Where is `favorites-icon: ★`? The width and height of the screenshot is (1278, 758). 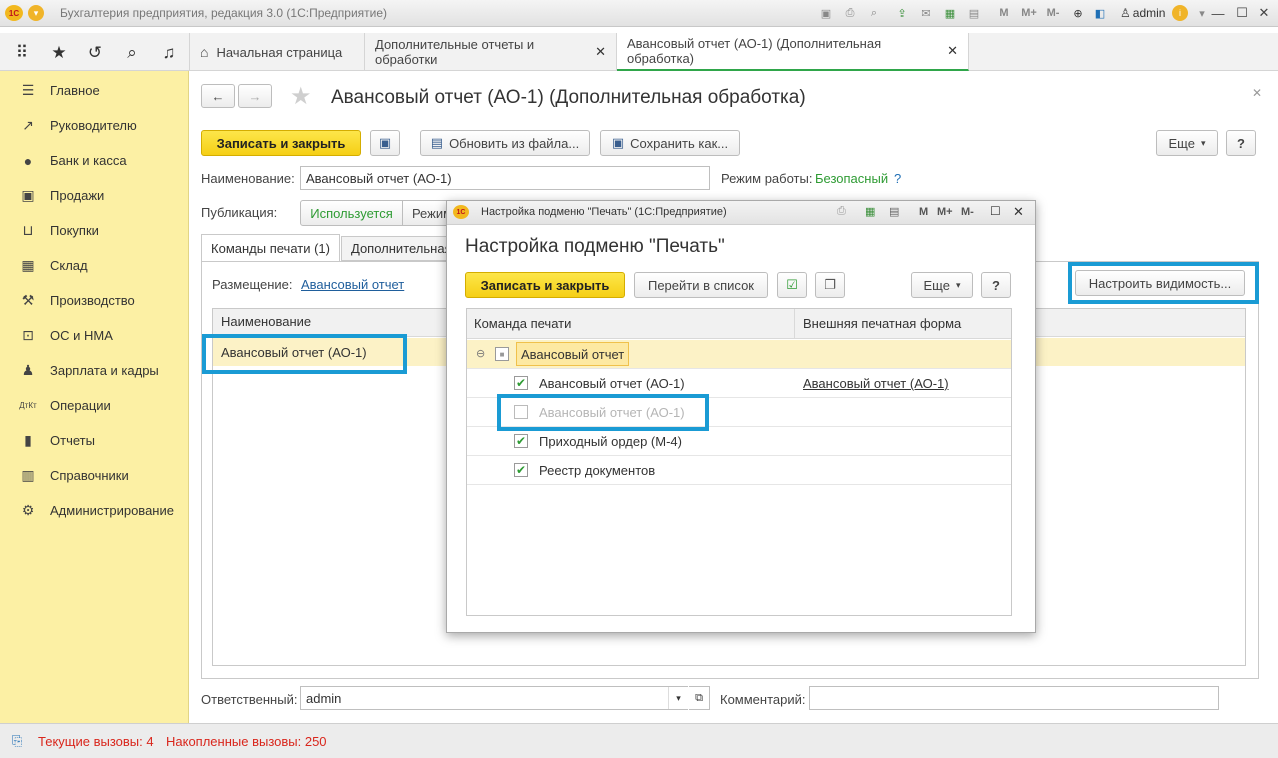 favorites-icon: ★ is located at coordinates (59, 53).